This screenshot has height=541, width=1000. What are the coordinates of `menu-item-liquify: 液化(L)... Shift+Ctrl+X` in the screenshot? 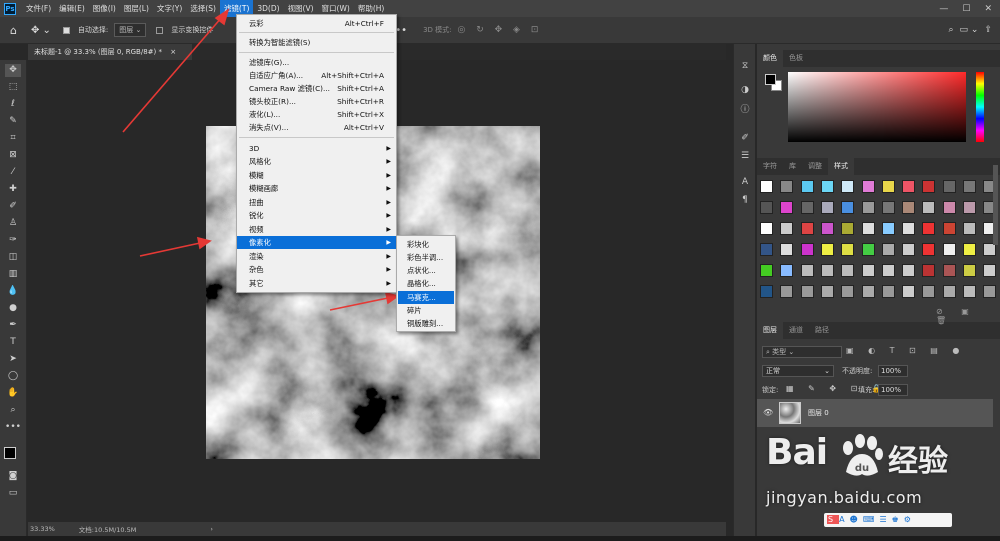 It's located at (316, 114).